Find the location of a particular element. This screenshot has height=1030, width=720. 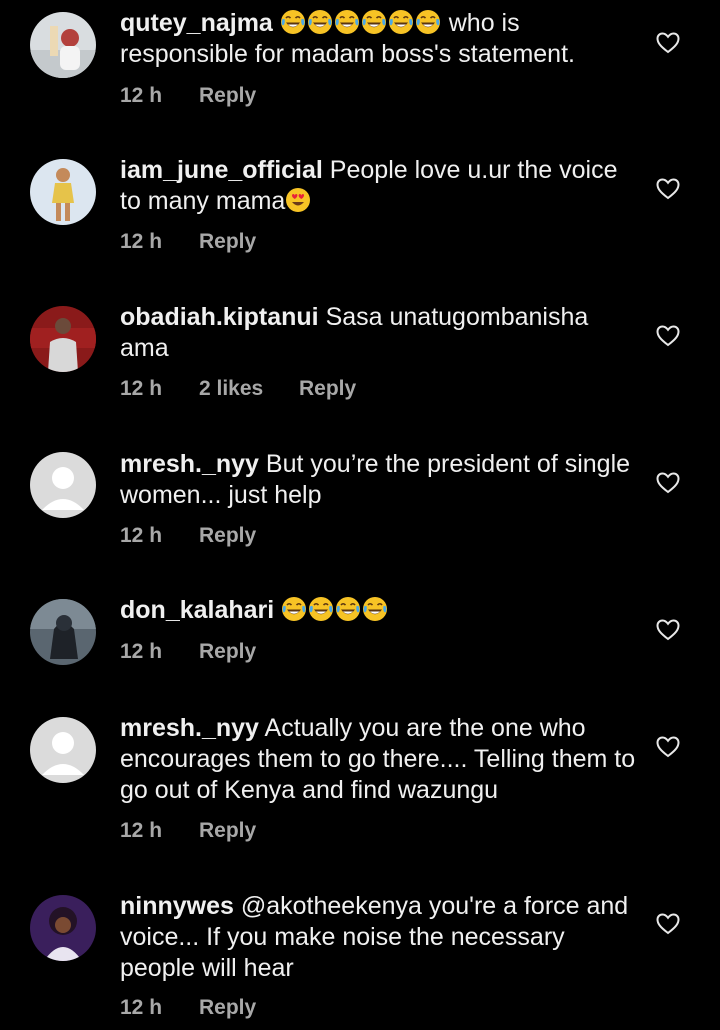

username: qutey_najma is located at coordinates (196, 23).